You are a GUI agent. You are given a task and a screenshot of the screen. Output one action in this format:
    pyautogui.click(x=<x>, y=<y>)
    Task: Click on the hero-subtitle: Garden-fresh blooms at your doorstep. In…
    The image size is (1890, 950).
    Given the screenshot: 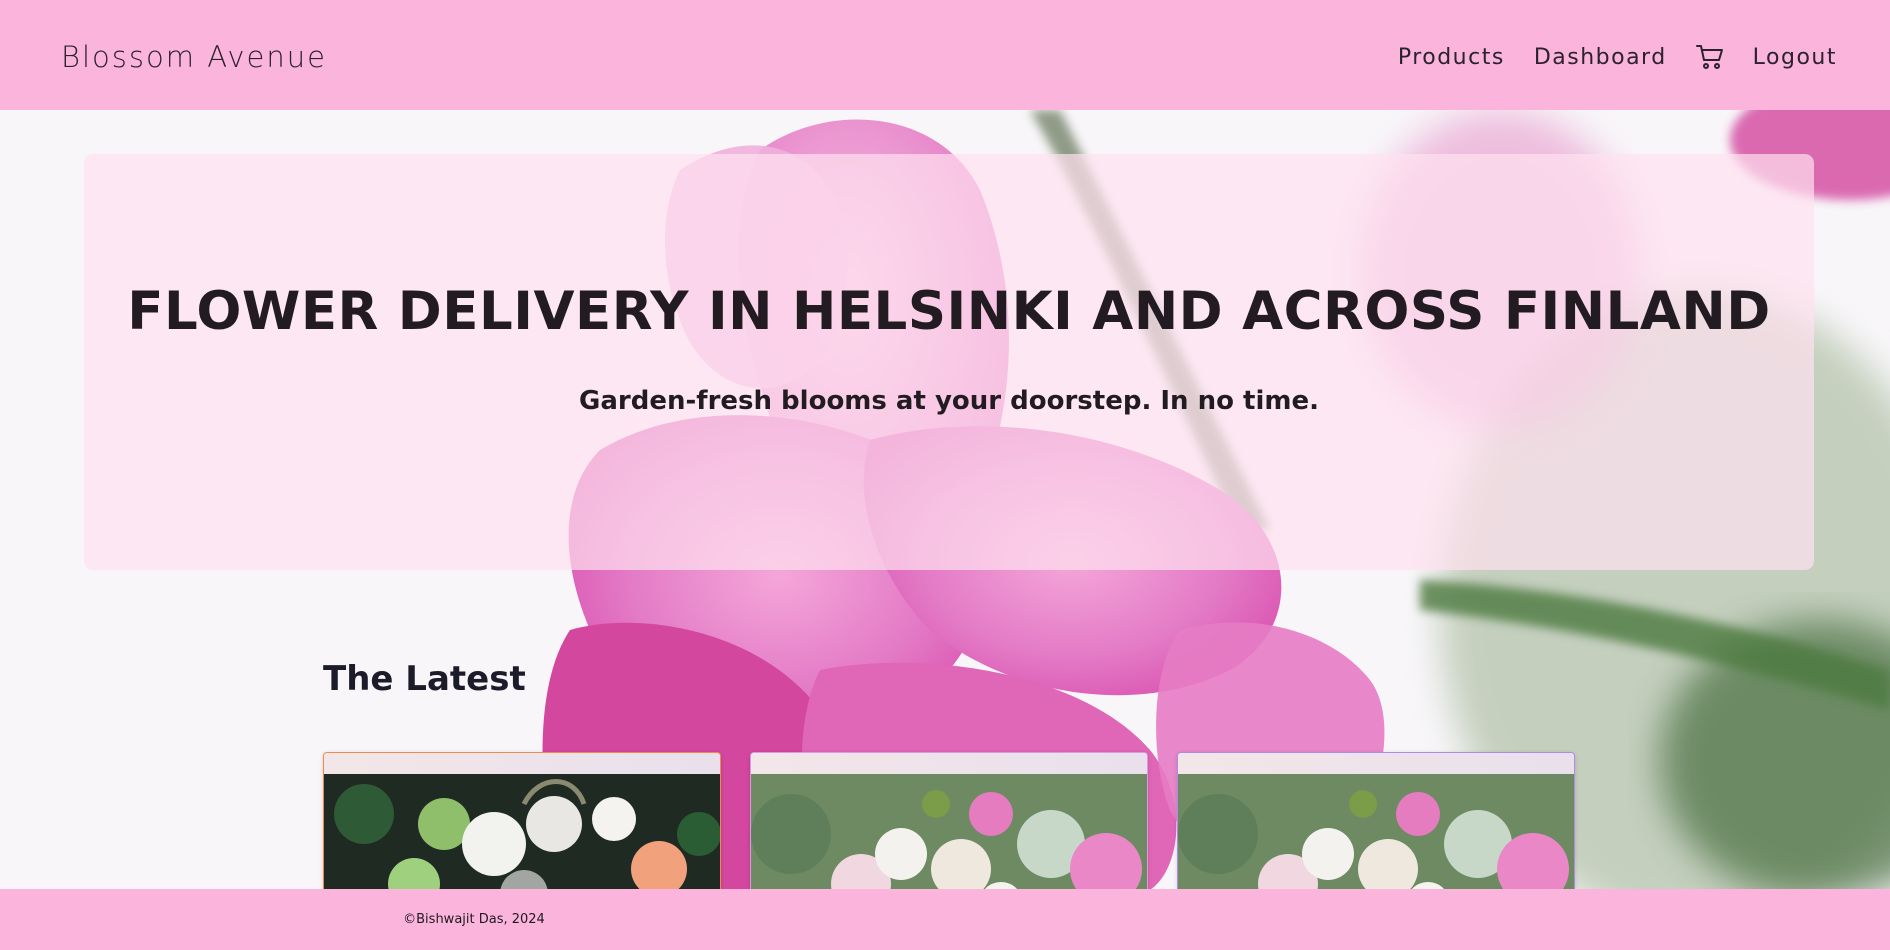 What is the action you would take?
    pyautogui.click(x=949, y=401)
    